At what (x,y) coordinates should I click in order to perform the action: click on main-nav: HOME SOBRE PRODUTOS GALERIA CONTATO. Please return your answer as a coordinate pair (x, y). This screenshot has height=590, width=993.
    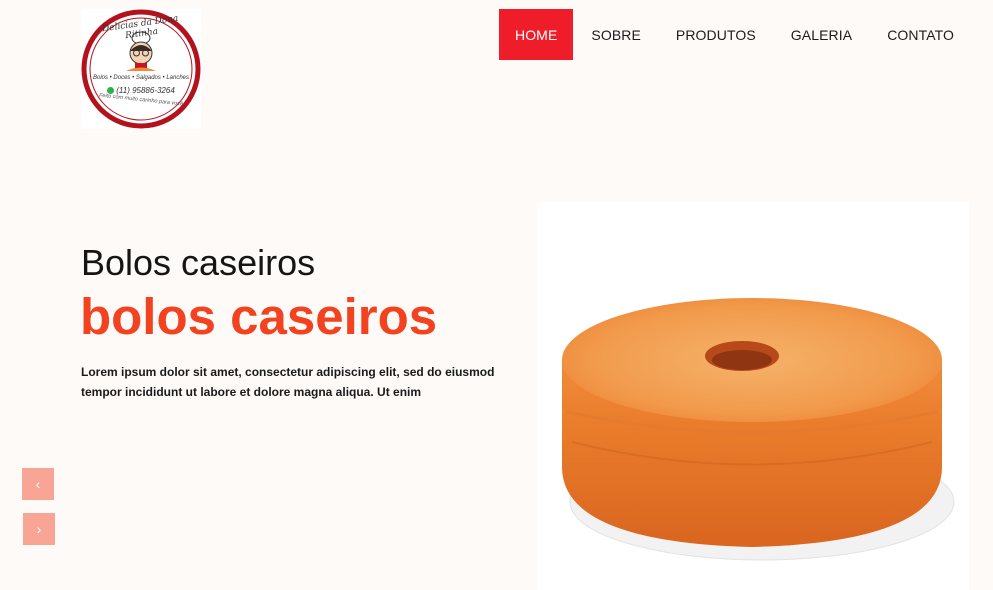
    Looking at the image, I should click on (734, 34).